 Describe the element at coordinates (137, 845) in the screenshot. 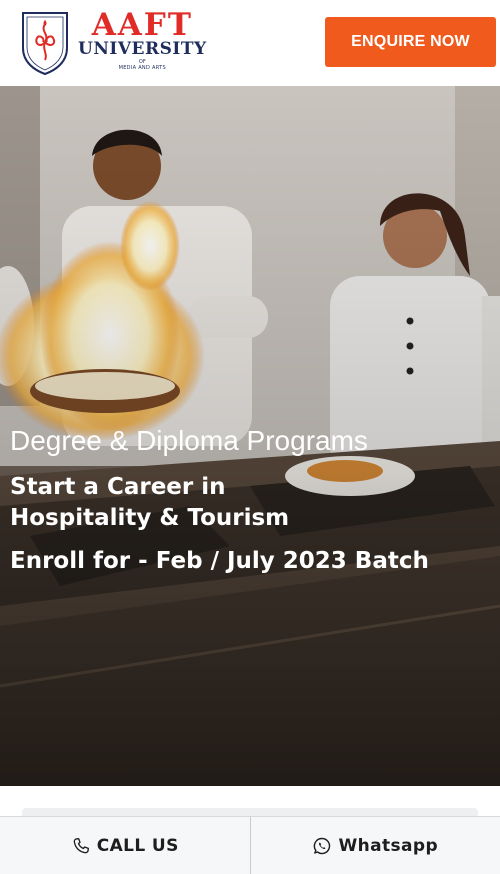

I see `call-us-label: CALL US` at that location.